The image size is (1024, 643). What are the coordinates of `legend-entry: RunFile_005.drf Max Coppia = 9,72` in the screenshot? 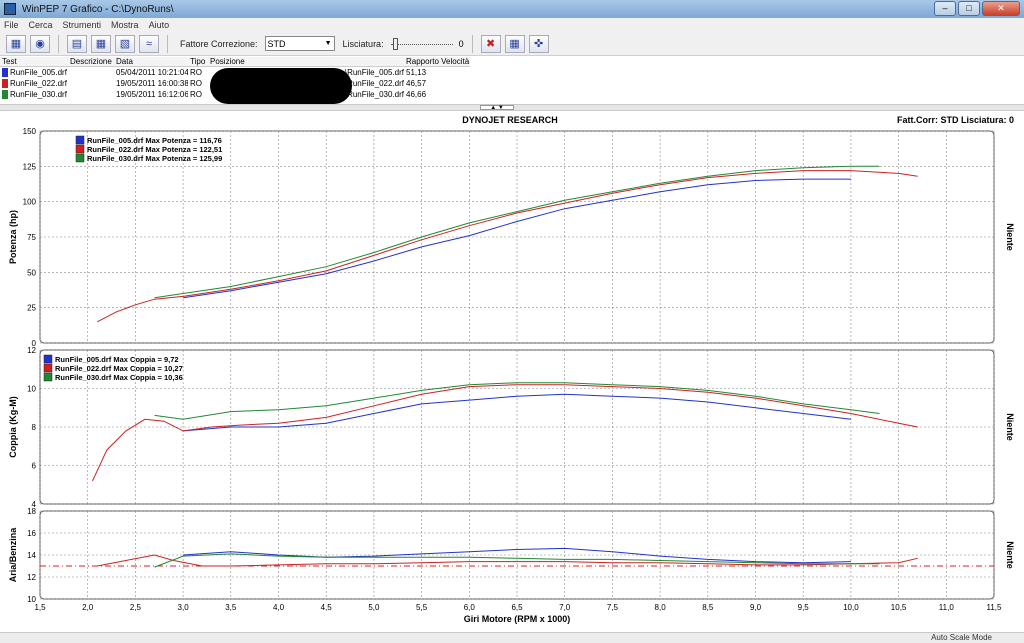 It's located at (117, 359).